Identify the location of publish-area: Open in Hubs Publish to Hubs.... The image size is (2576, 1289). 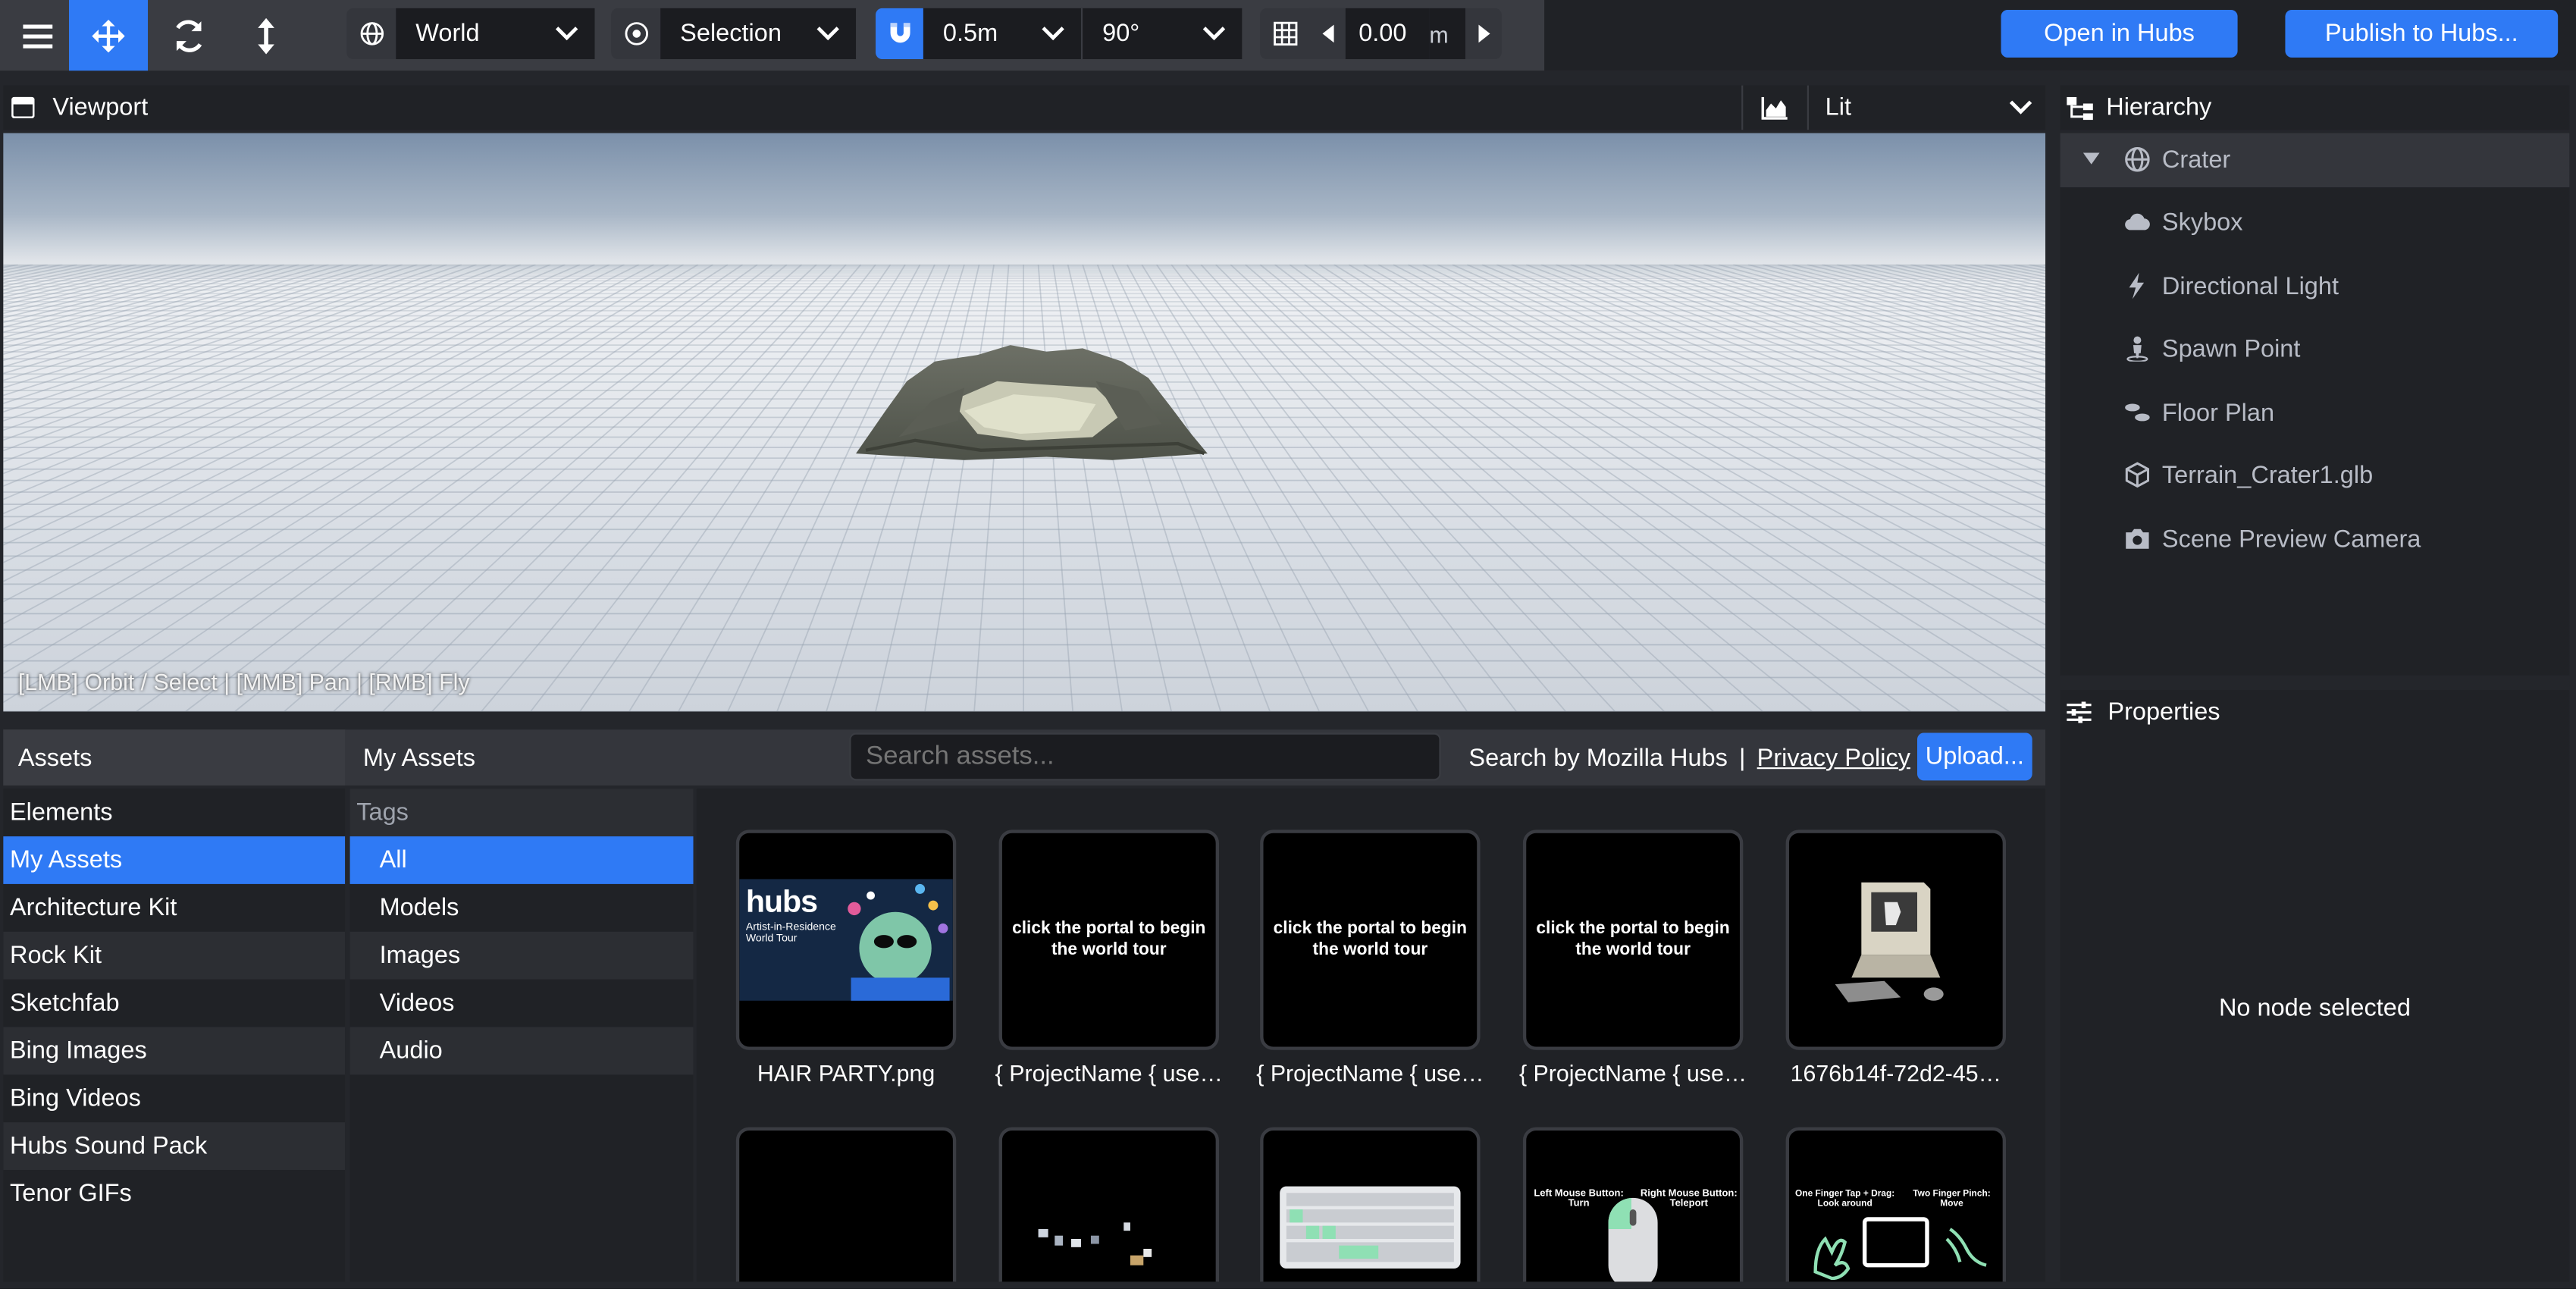
(2060, 35).